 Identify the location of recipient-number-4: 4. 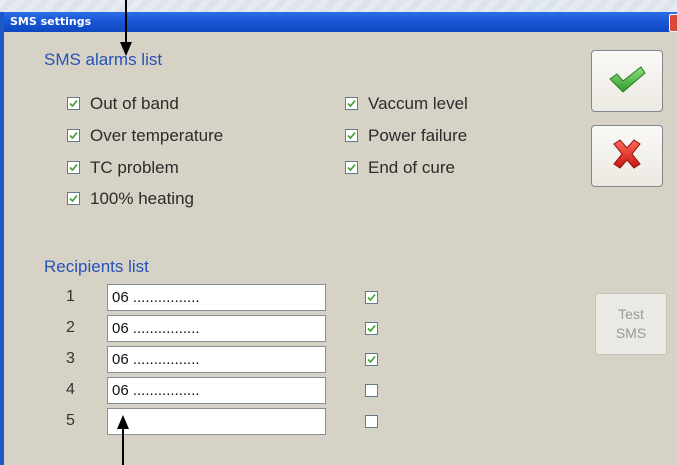
(70, 389).